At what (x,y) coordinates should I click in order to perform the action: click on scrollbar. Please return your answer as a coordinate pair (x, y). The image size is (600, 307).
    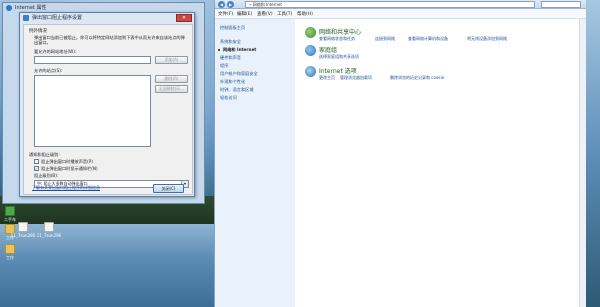
    Looking at the image, I should click on (582, 163).